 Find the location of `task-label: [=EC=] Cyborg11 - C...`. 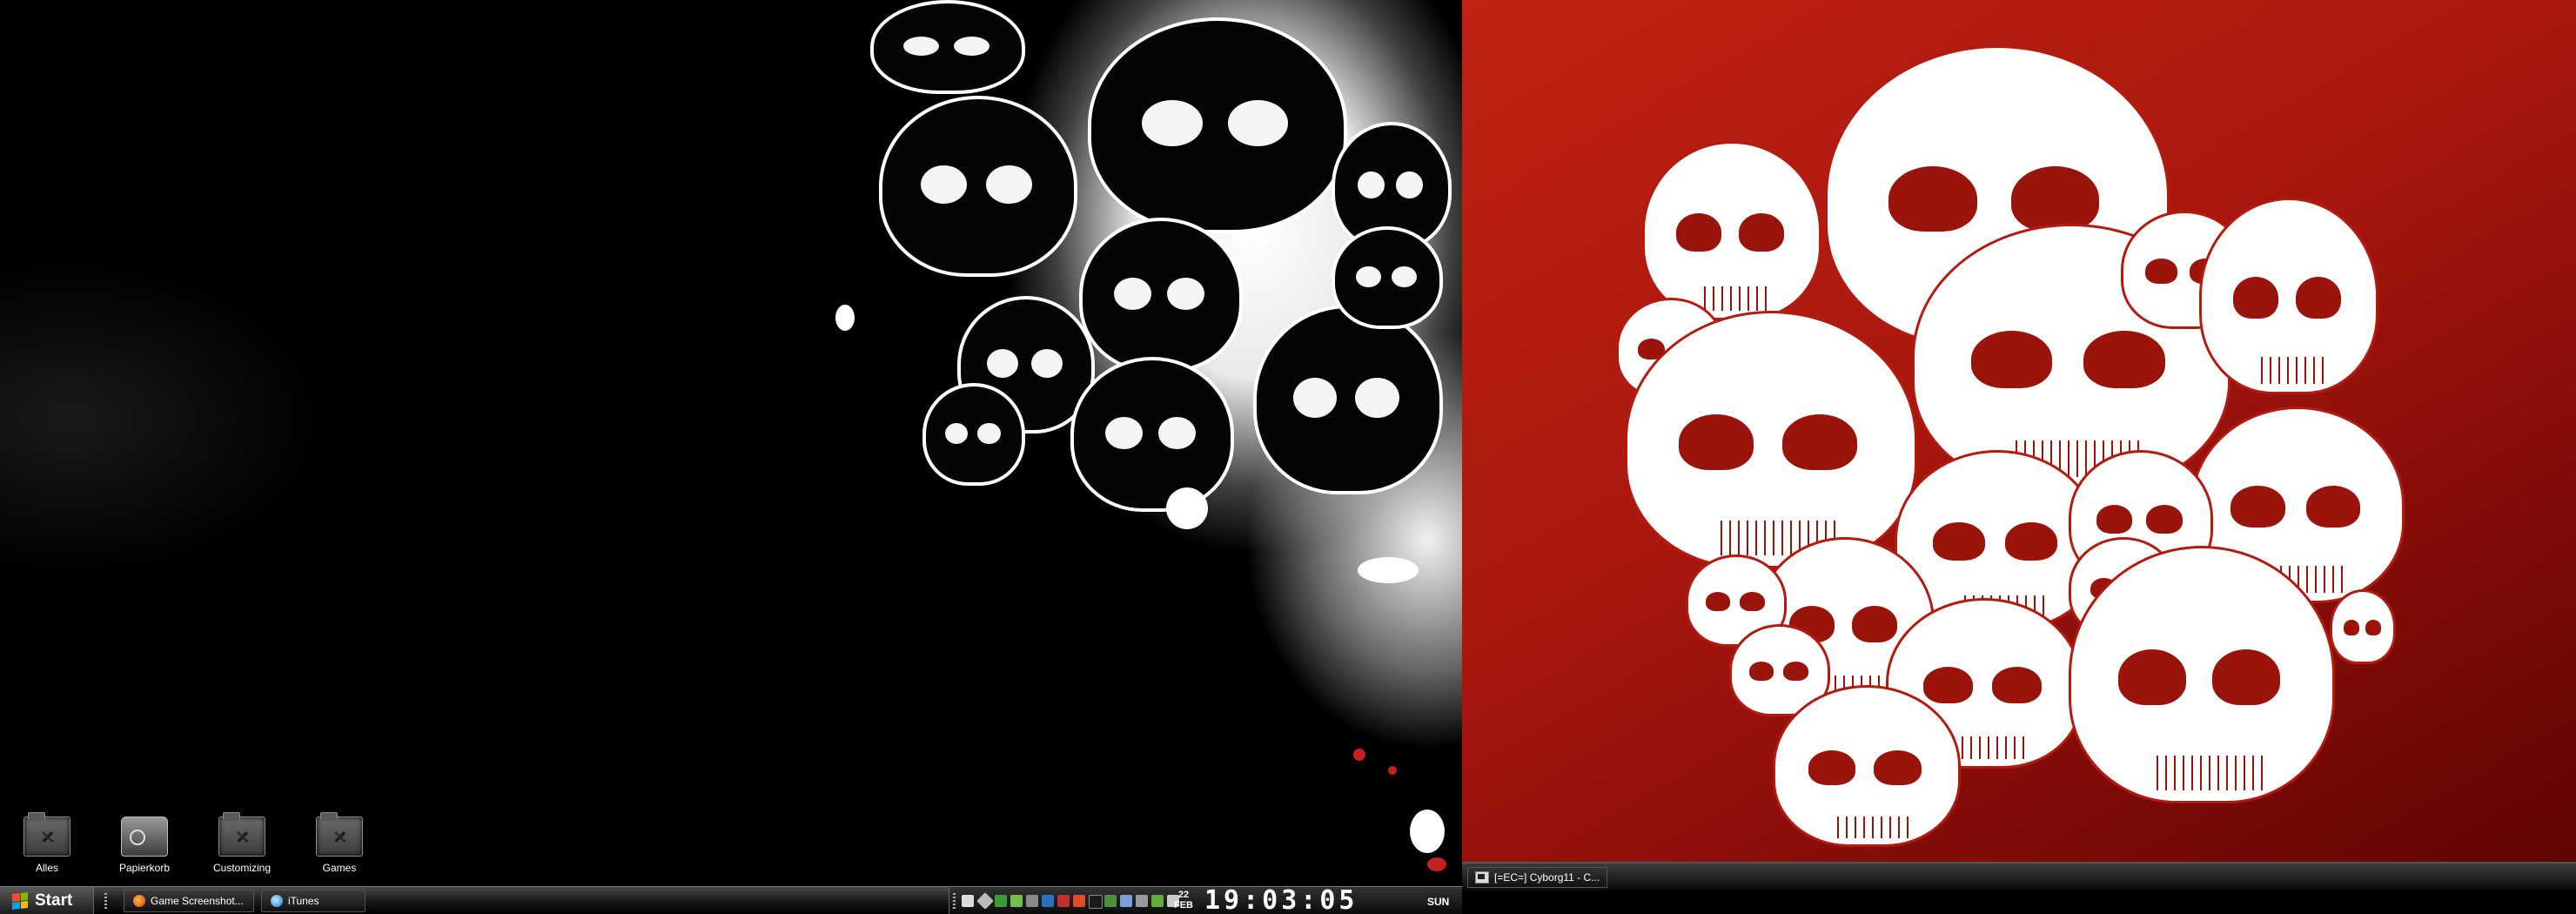

task-label: [=EC=] Cyborg11 - C... is located at coordinates (1547, 878).